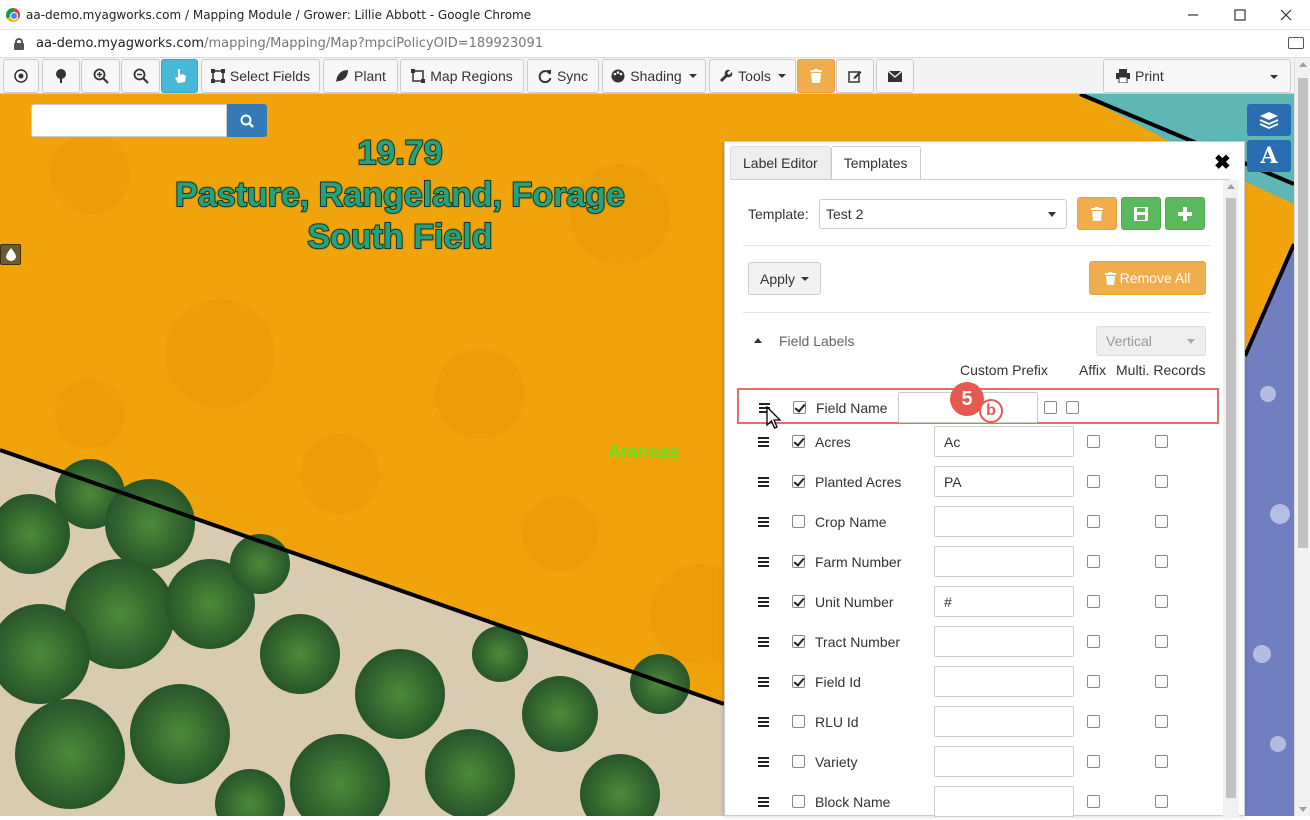  I want to click on template-label: Template:, so click(778, 214).